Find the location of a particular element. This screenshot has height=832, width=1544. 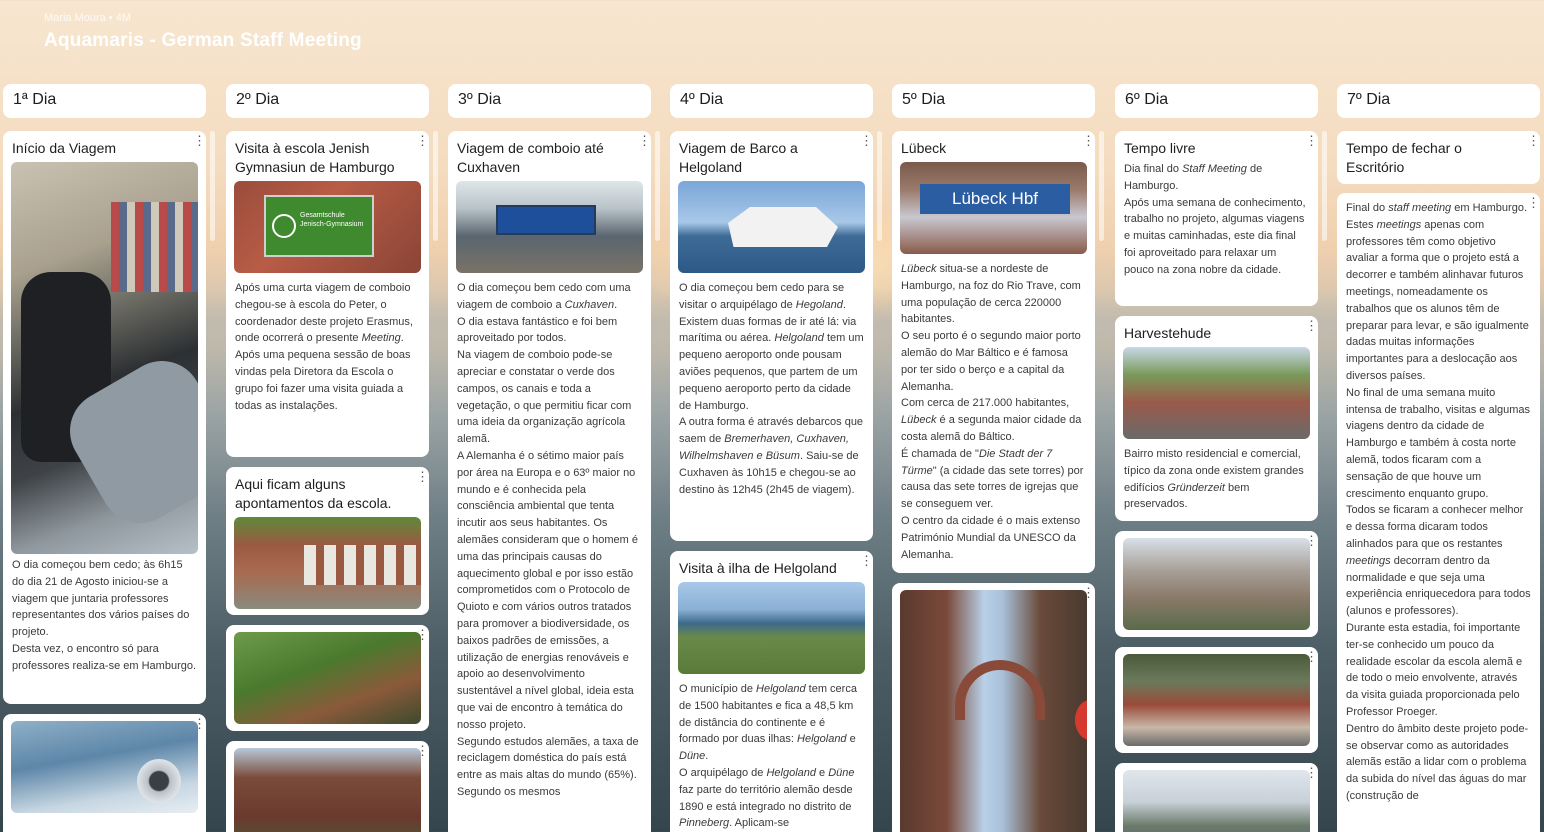

photo-school-sign: Gesamtschule Jenisch-Gymnasium is located at coordinates (327, 227).